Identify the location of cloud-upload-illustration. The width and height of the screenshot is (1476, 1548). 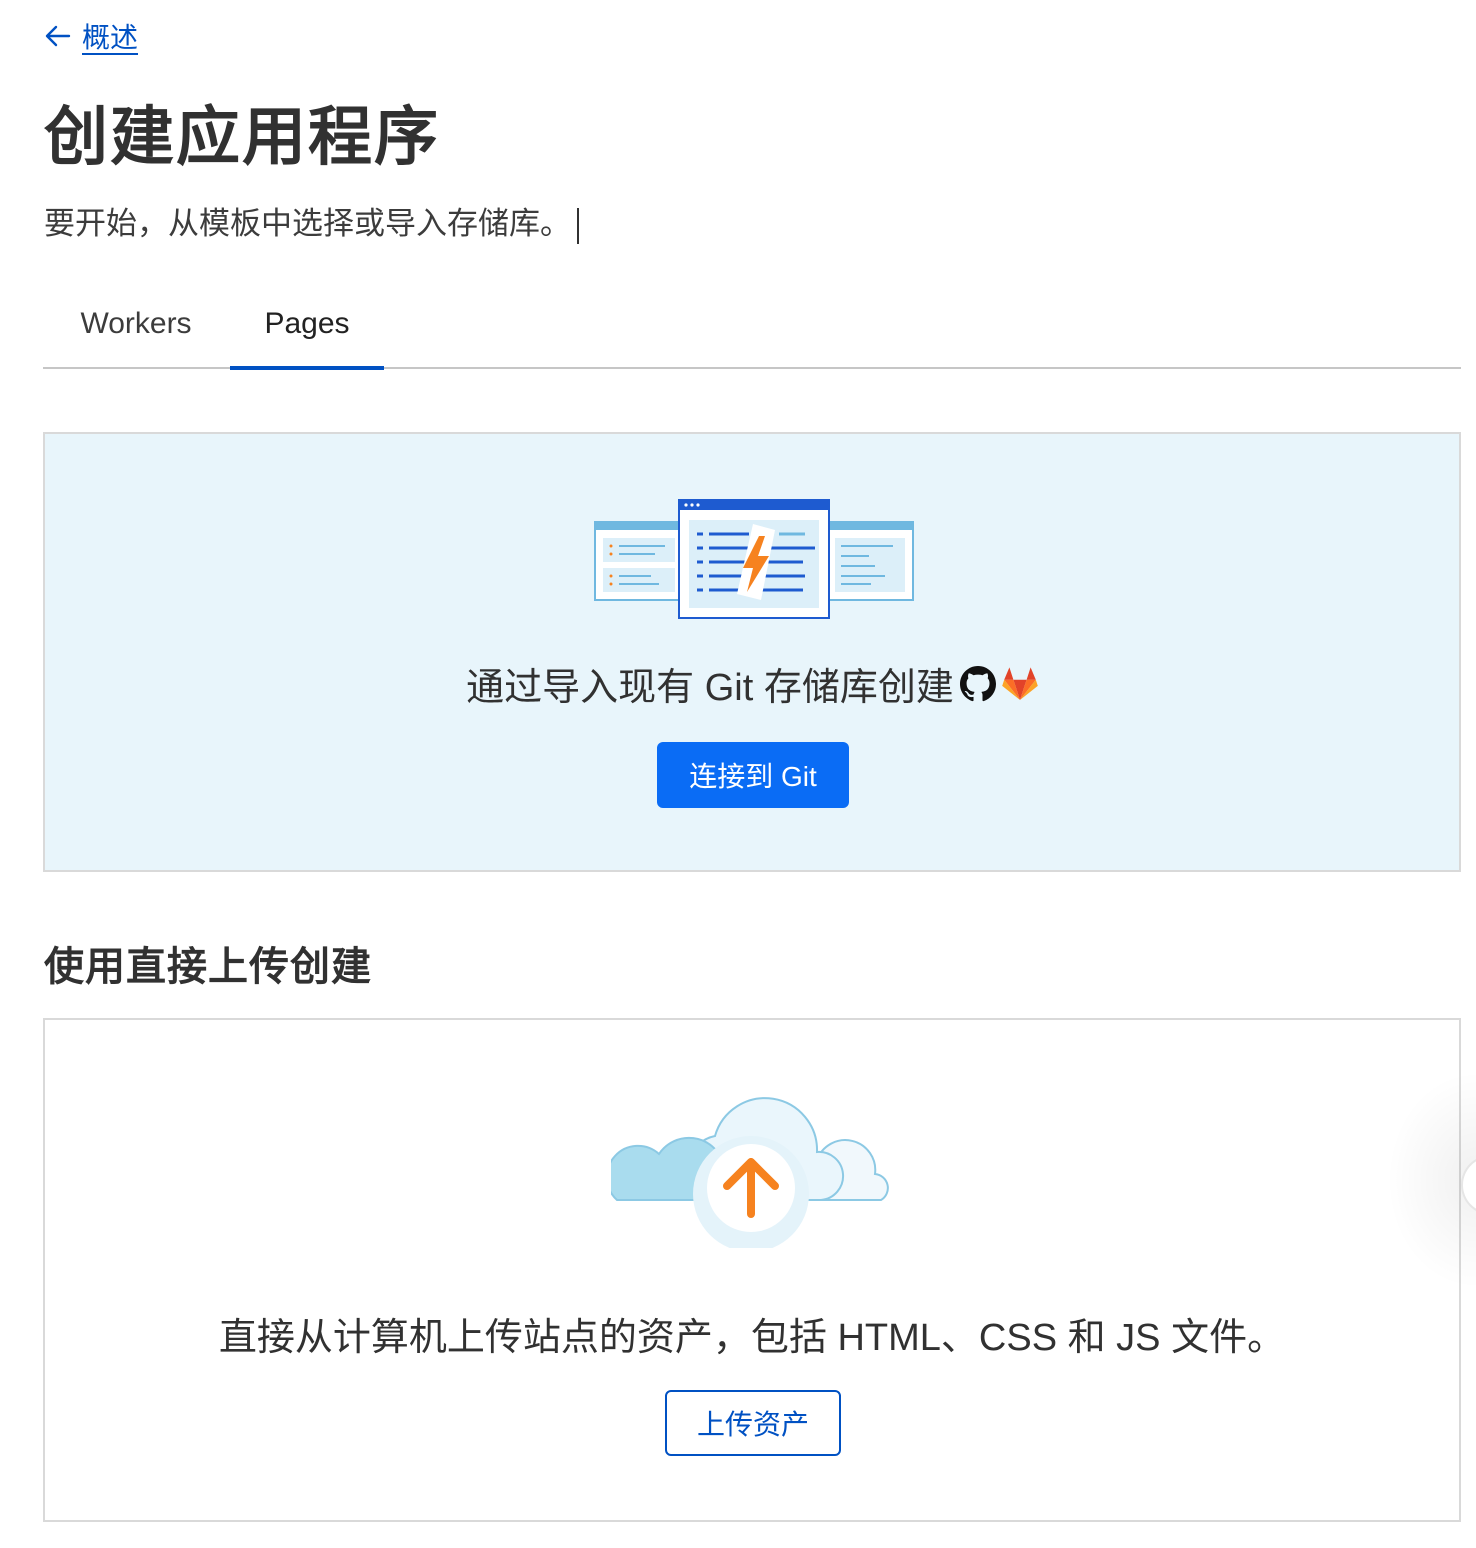
(750, 1172).